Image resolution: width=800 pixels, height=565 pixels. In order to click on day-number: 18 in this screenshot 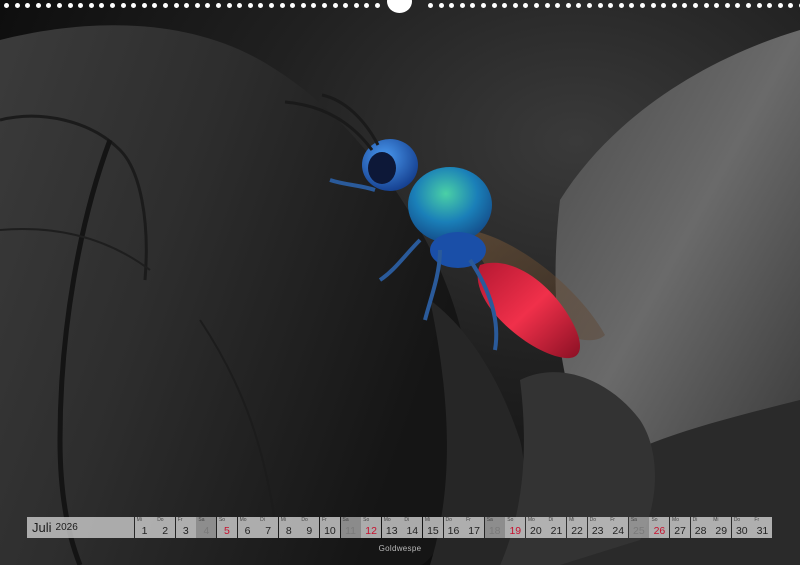, I will do `click(494, 531)`.